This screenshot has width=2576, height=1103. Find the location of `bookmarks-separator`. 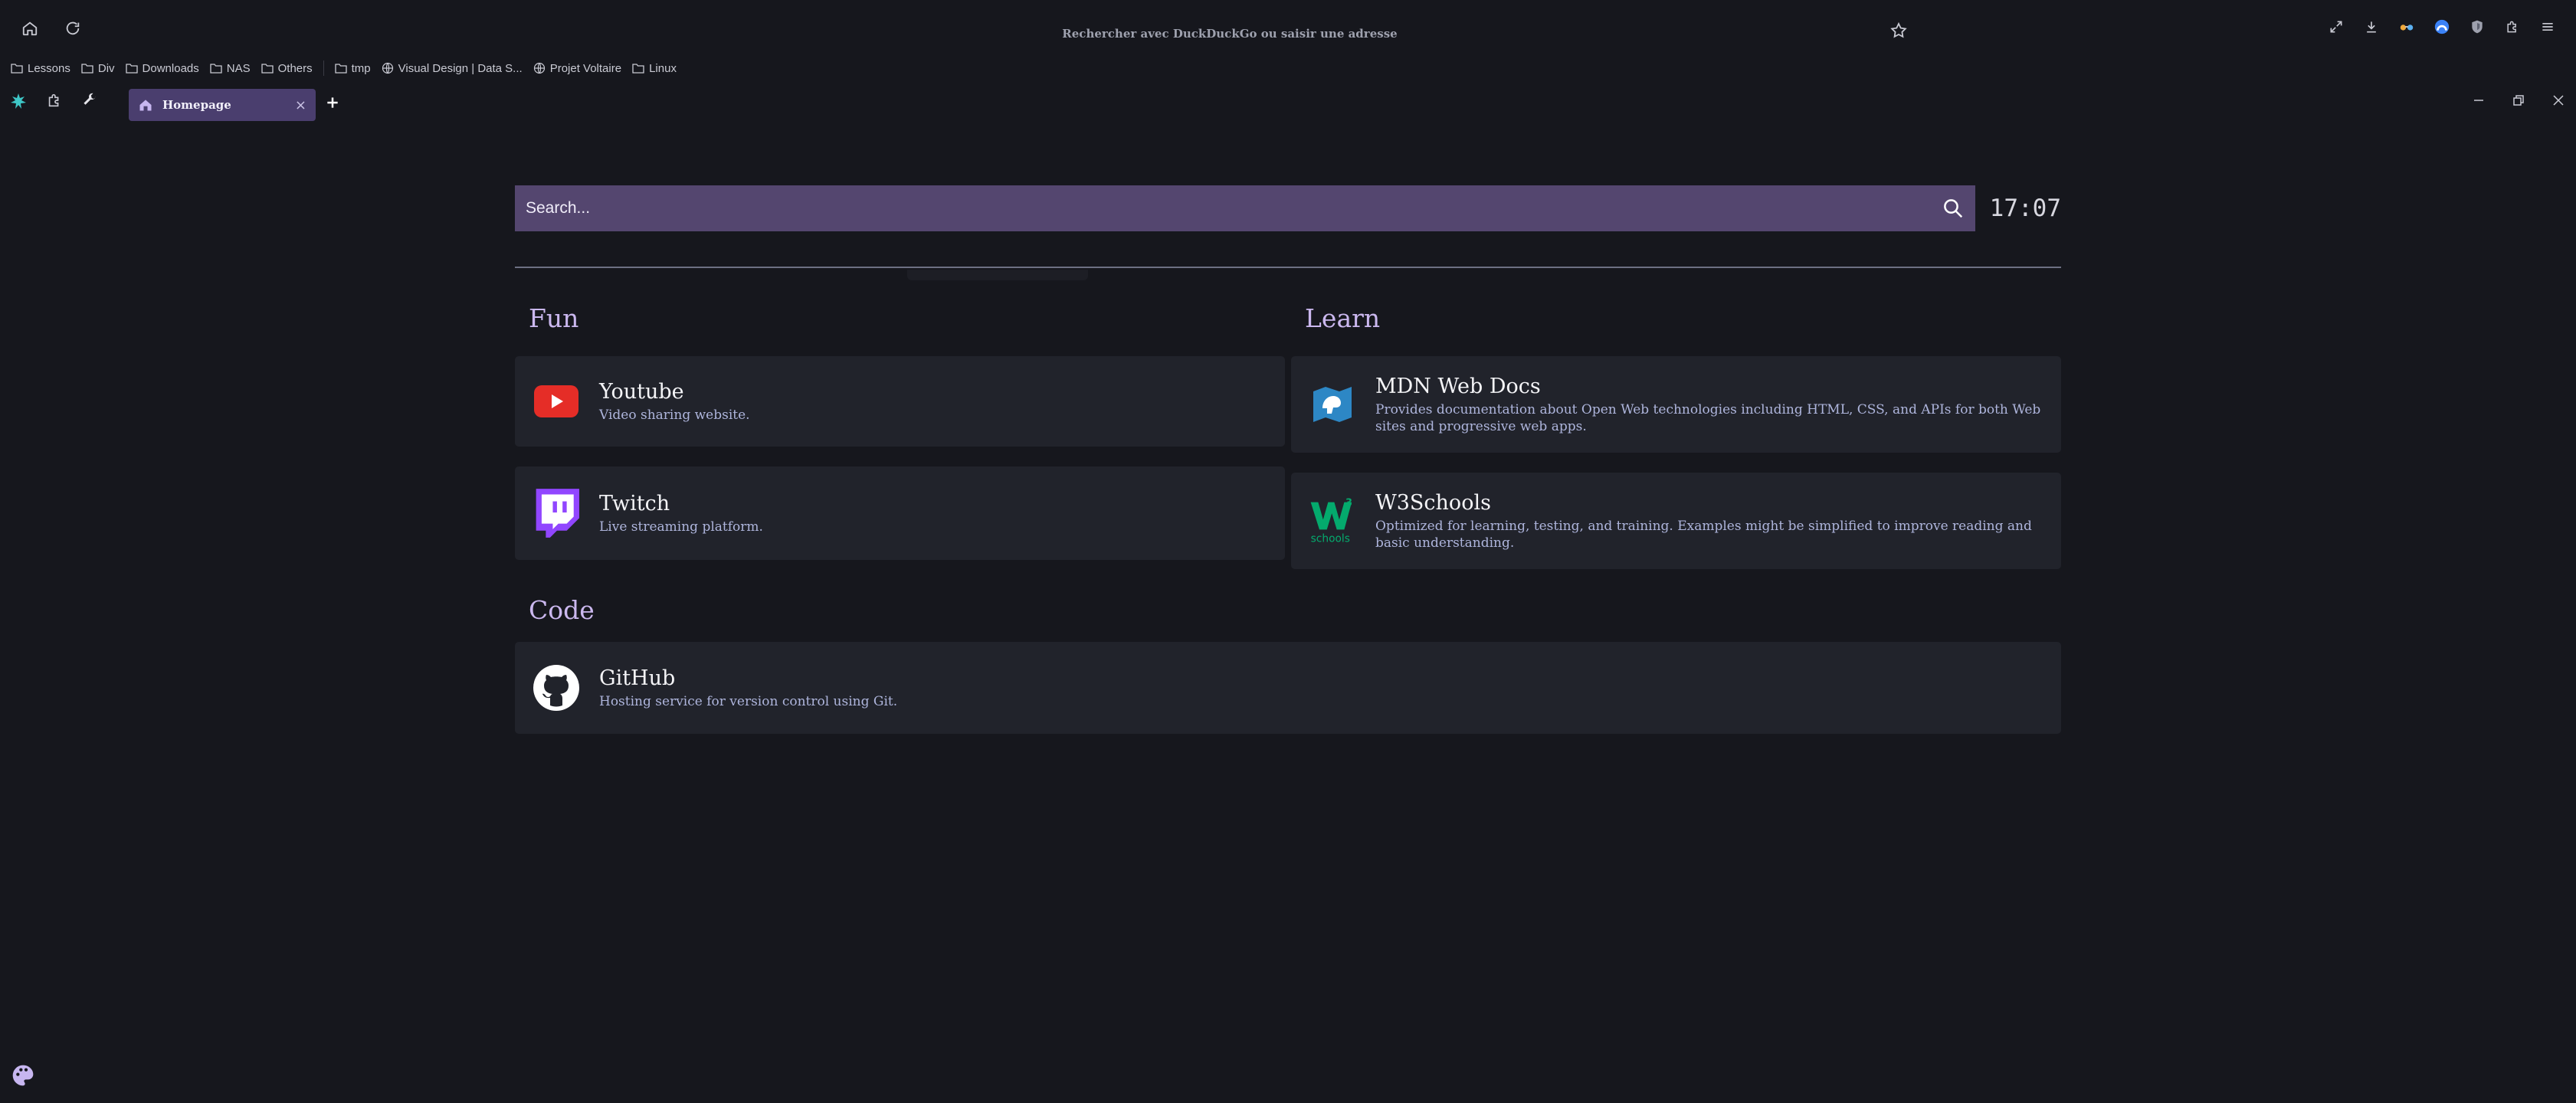

bookmarks-separator is located at coordinates (323, 69).